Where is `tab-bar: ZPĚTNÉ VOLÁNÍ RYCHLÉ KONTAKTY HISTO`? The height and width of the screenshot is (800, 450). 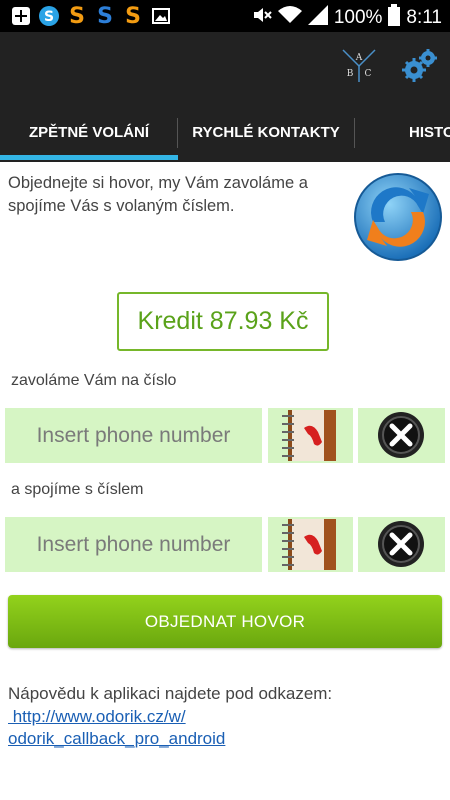
tab-bar: ZPĚTNÉ VOLÁNÍ RYCHLÉ KONTAKTY HISTO is located at coordinates (225, 135).